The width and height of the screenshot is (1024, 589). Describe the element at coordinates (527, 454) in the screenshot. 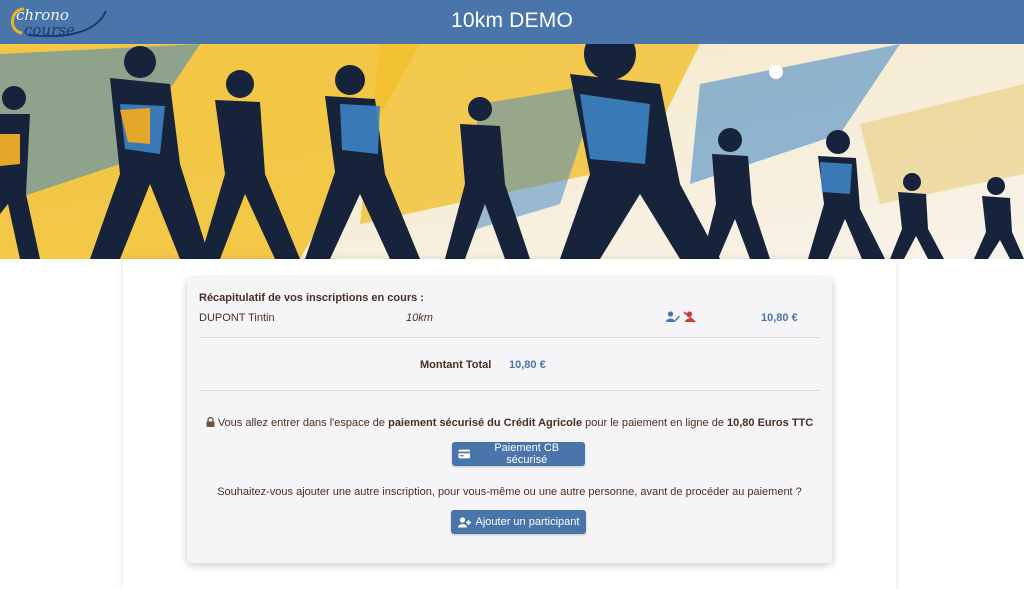

I see `secure-card-payment-label: Paiement CB sécurisé` at that location.